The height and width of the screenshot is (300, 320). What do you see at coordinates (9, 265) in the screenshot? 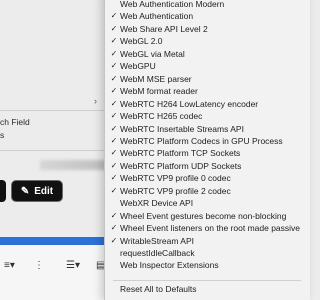
I see `align-icon: ≡▾` at bounding box center [9, 265].